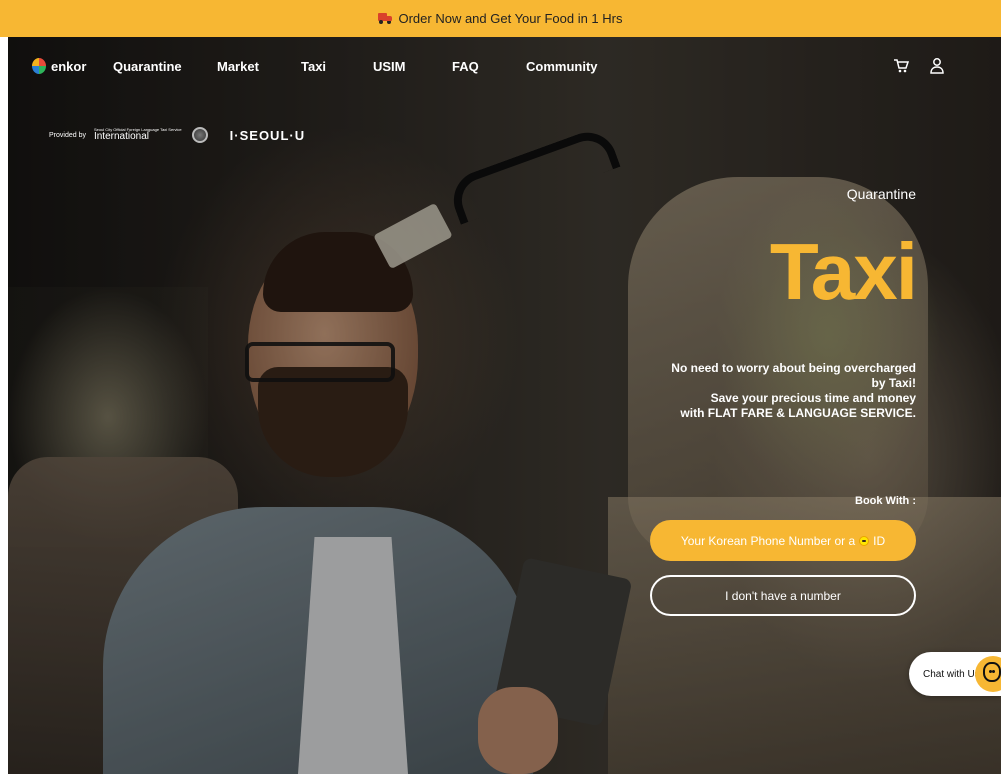  What do you see at coordinates (879, 540) in the screenshot?
I see `button-label-suffix: ID` at bounding box center [879, 540].